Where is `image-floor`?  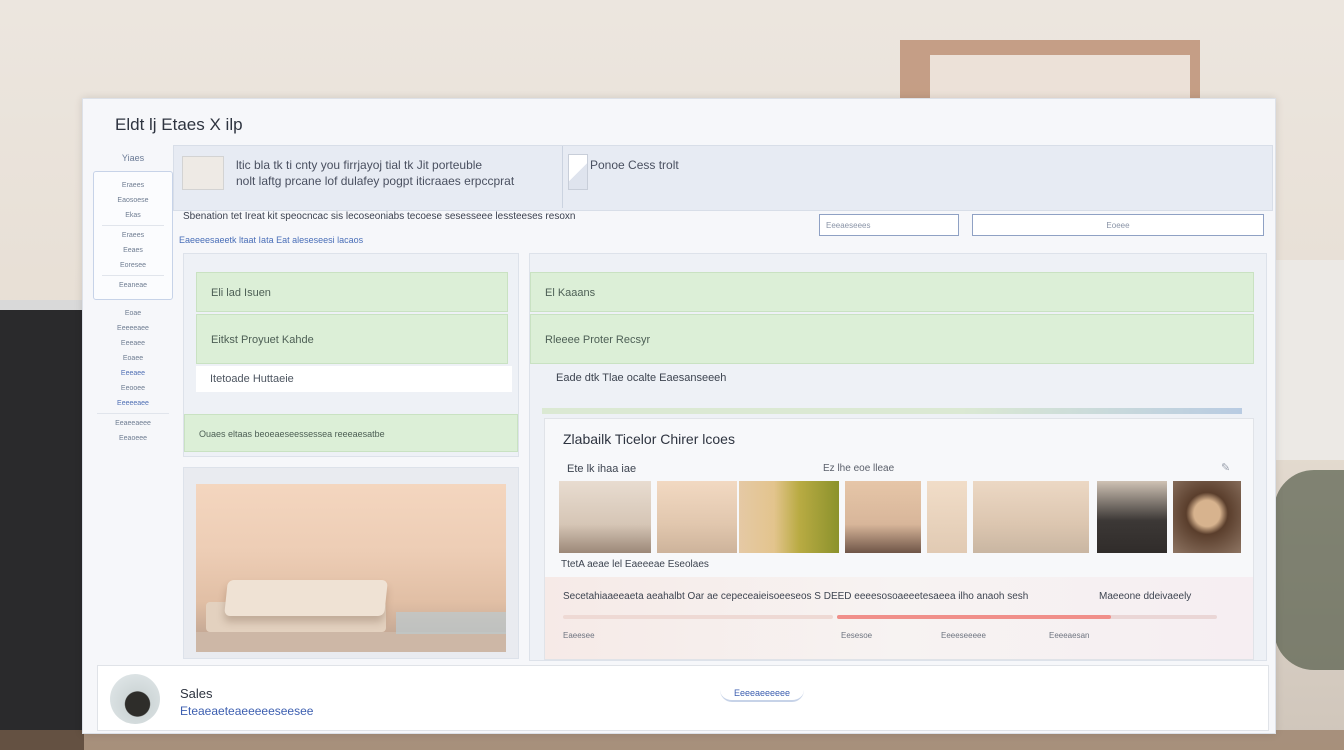 image-floor is located at coordinates (351, 642).